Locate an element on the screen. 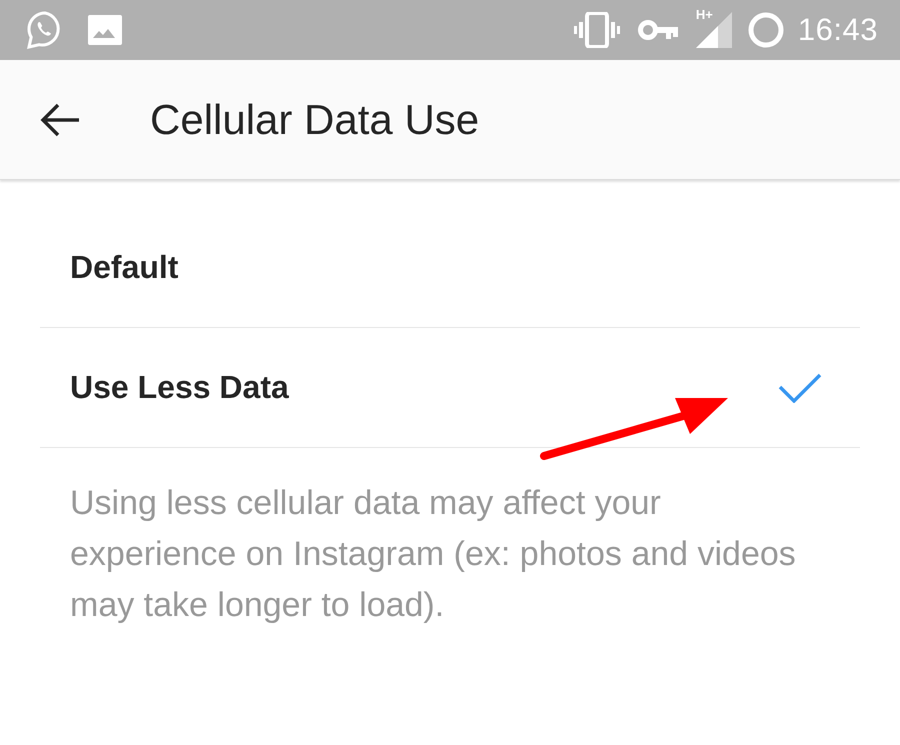 The height and width of the screenshot is (745, 900). vibrate-icon is located at coordinates (597, 30).